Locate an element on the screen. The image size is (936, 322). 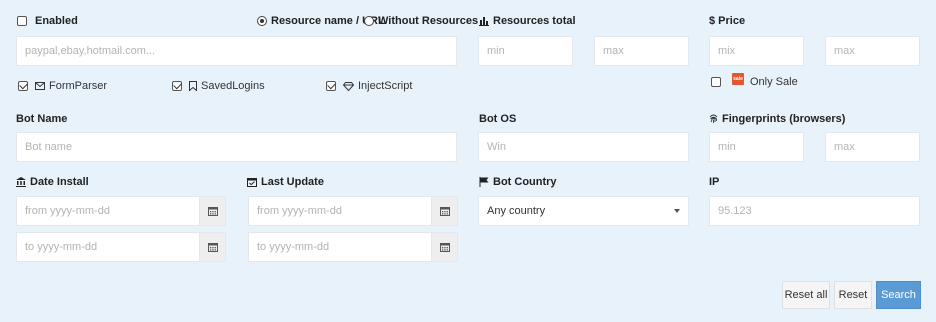
diamond-icon is located at coordinates (348, 86).